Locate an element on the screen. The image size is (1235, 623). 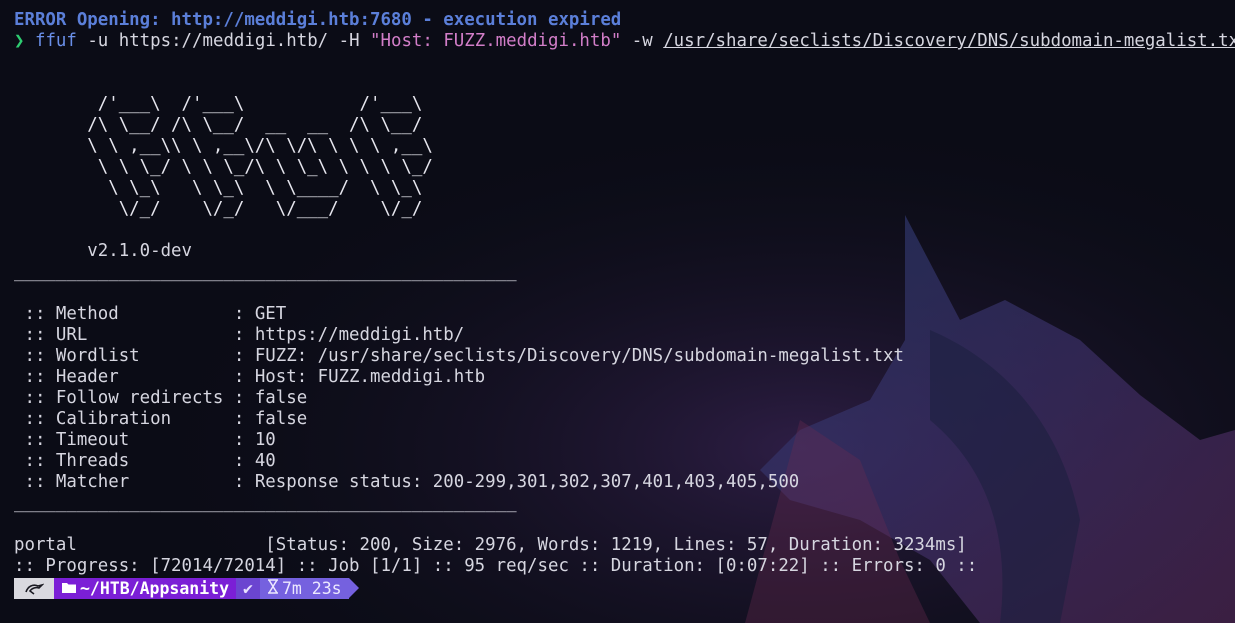
ffuf-banner-line: \ \ \_/ \ \ \_/\ \ \_\ \ \ \ \_/ is located at coordinates (255, 167).